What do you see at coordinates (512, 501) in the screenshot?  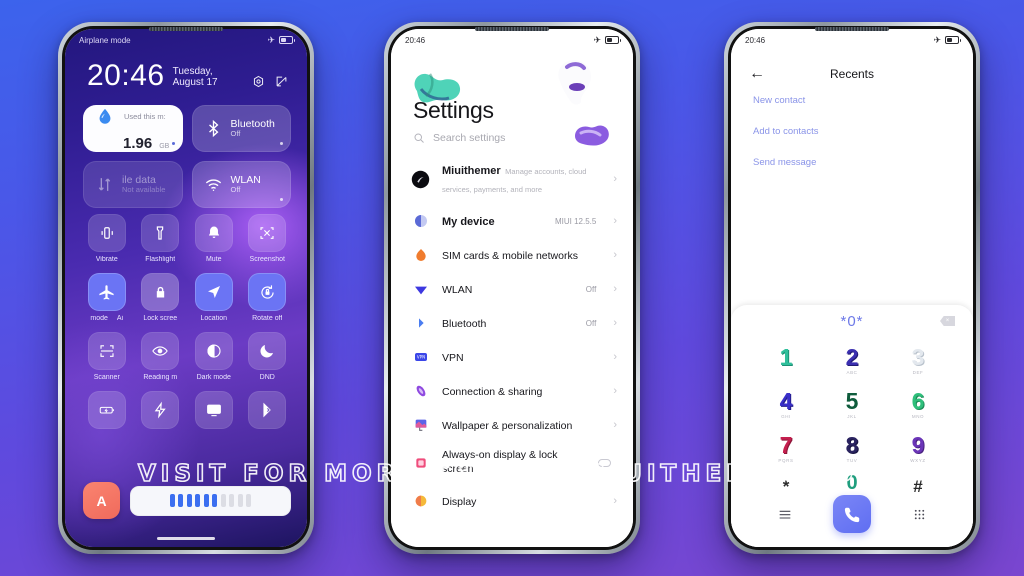 I see `settings-row-display: Display ›` at bounding box center [512, 501].